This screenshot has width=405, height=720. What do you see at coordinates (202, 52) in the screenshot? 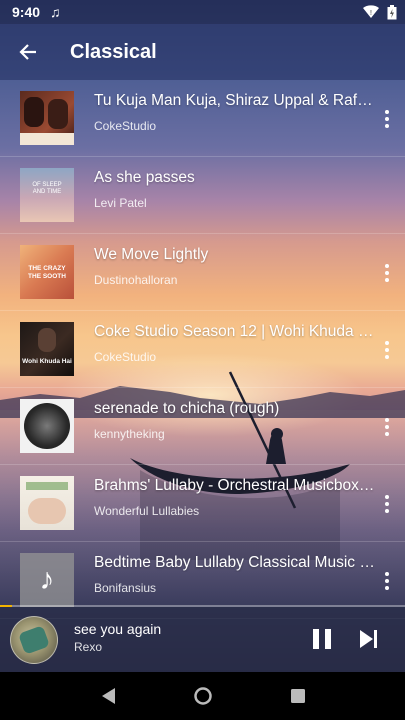
I see `app-toolbar: Classical` at bounding box center [202, 52].